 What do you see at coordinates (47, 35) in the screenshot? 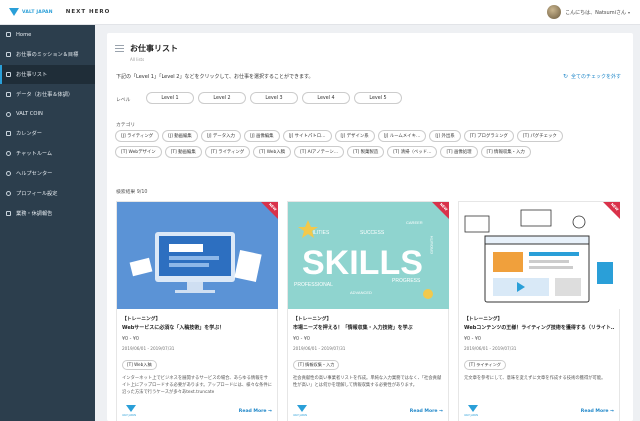
I see `sidebar-item-home: Home` at bounding box center [47, 35].